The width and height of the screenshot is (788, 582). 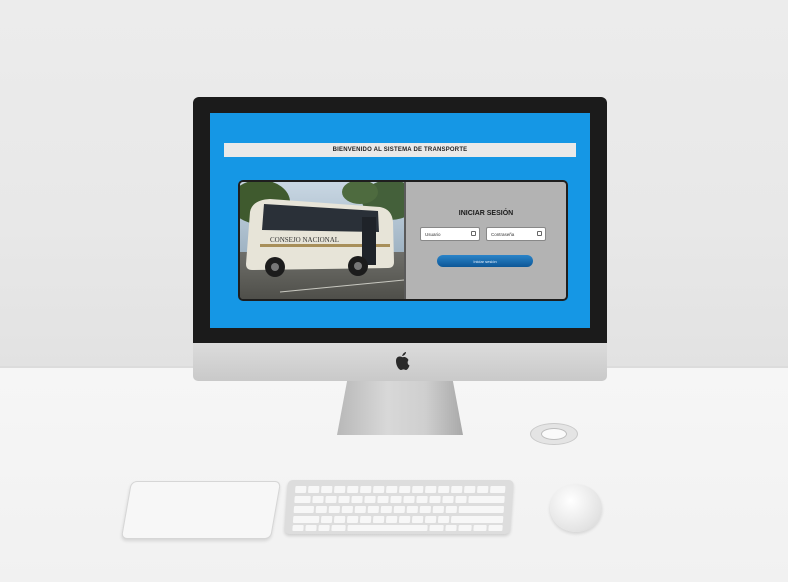 I want to click on login-button: Iniciar sesión, so click(x=485, y=261).